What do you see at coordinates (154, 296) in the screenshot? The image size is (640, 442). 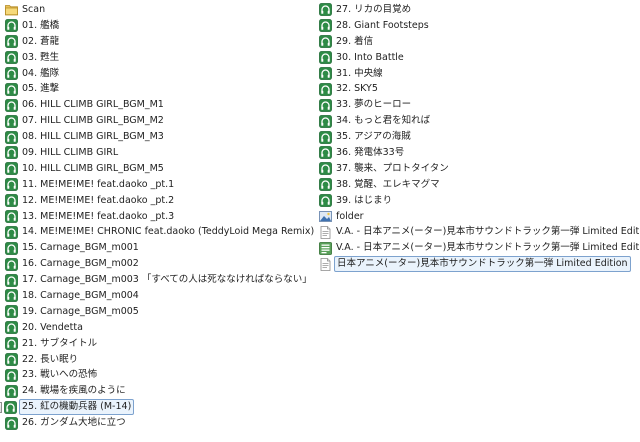 I see `file-item: 18. Carnage_BGM_m004` at bounding box center [154, 296].